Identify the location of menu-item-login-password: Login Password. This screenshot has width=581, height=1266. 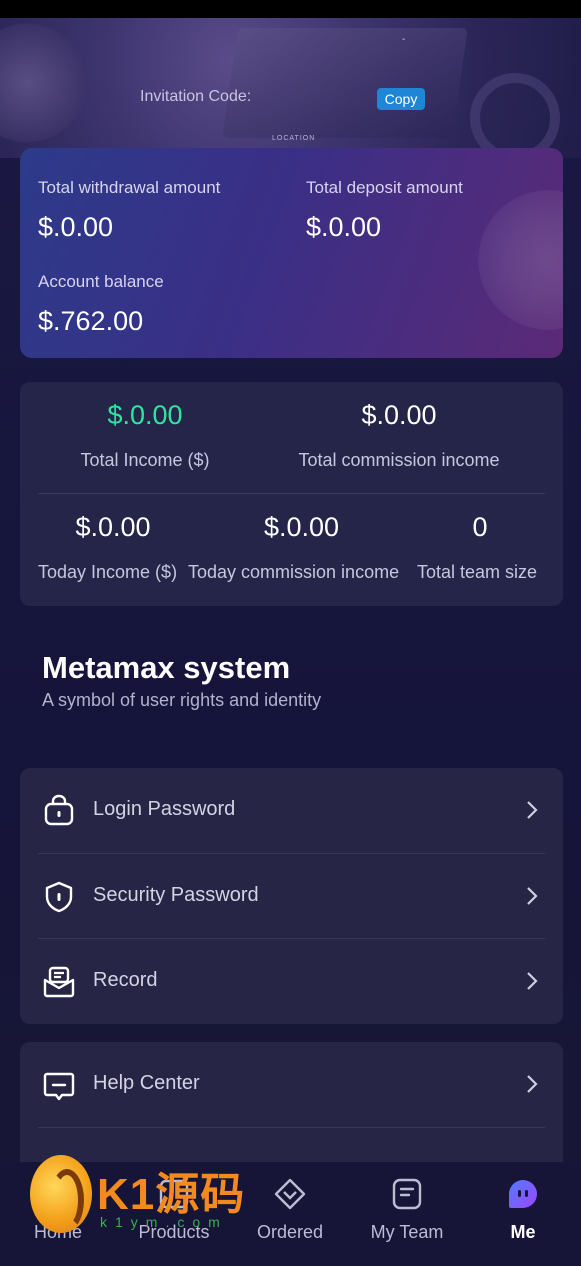
(291, 810).